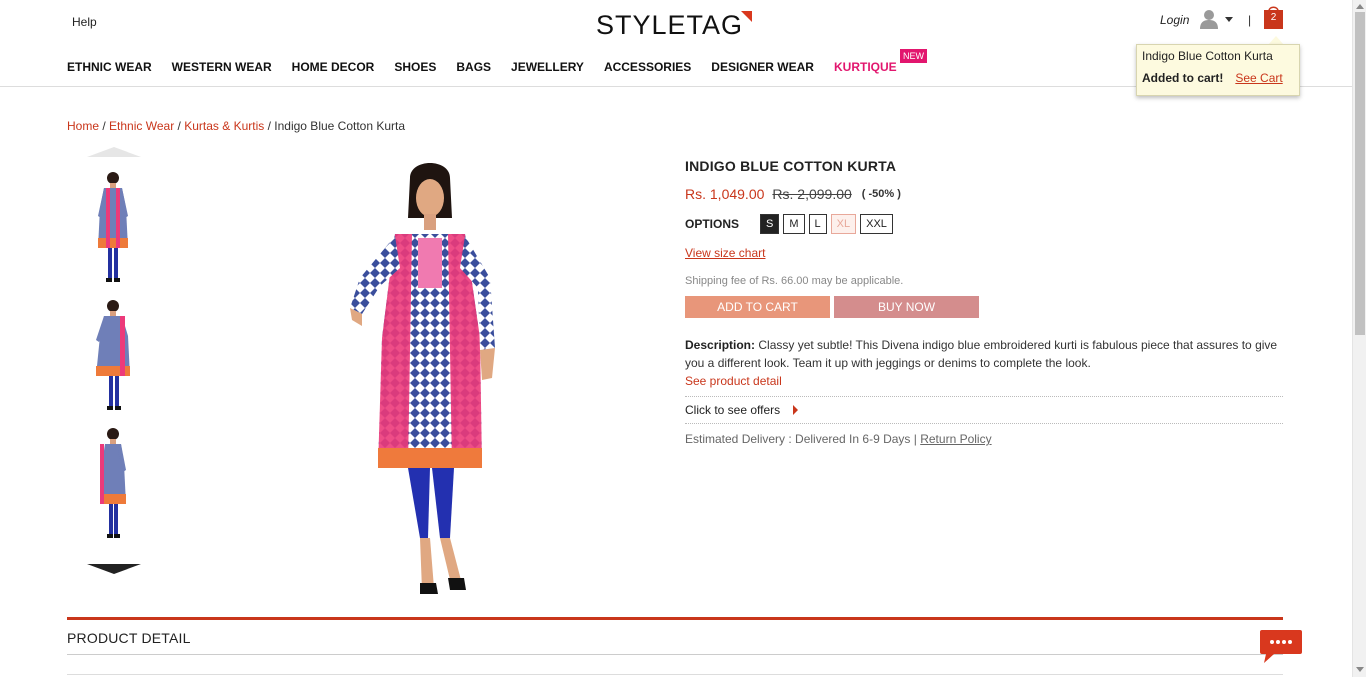 This screenshot has height=677, width=1366. What do you see at coordinates (812, 194) in the screenshot?
I see `original-price: Rs. 2,099.00` at bounding box center [812, 194].